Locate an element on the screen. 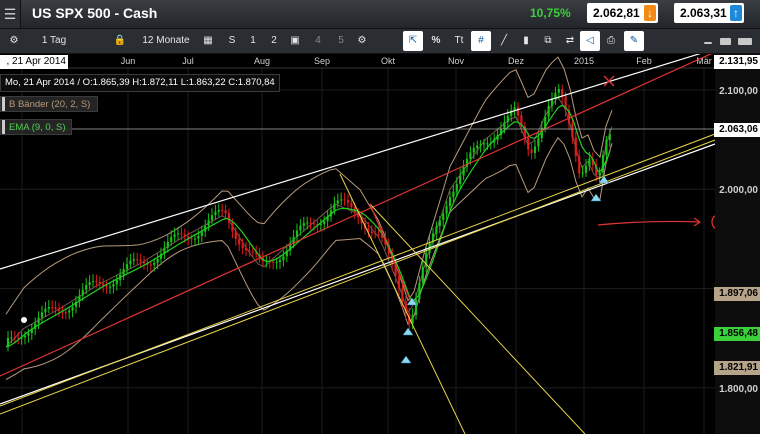 The height and width of the screenshot is (434, 760). restore-icon is located at coordinates (725, 41).